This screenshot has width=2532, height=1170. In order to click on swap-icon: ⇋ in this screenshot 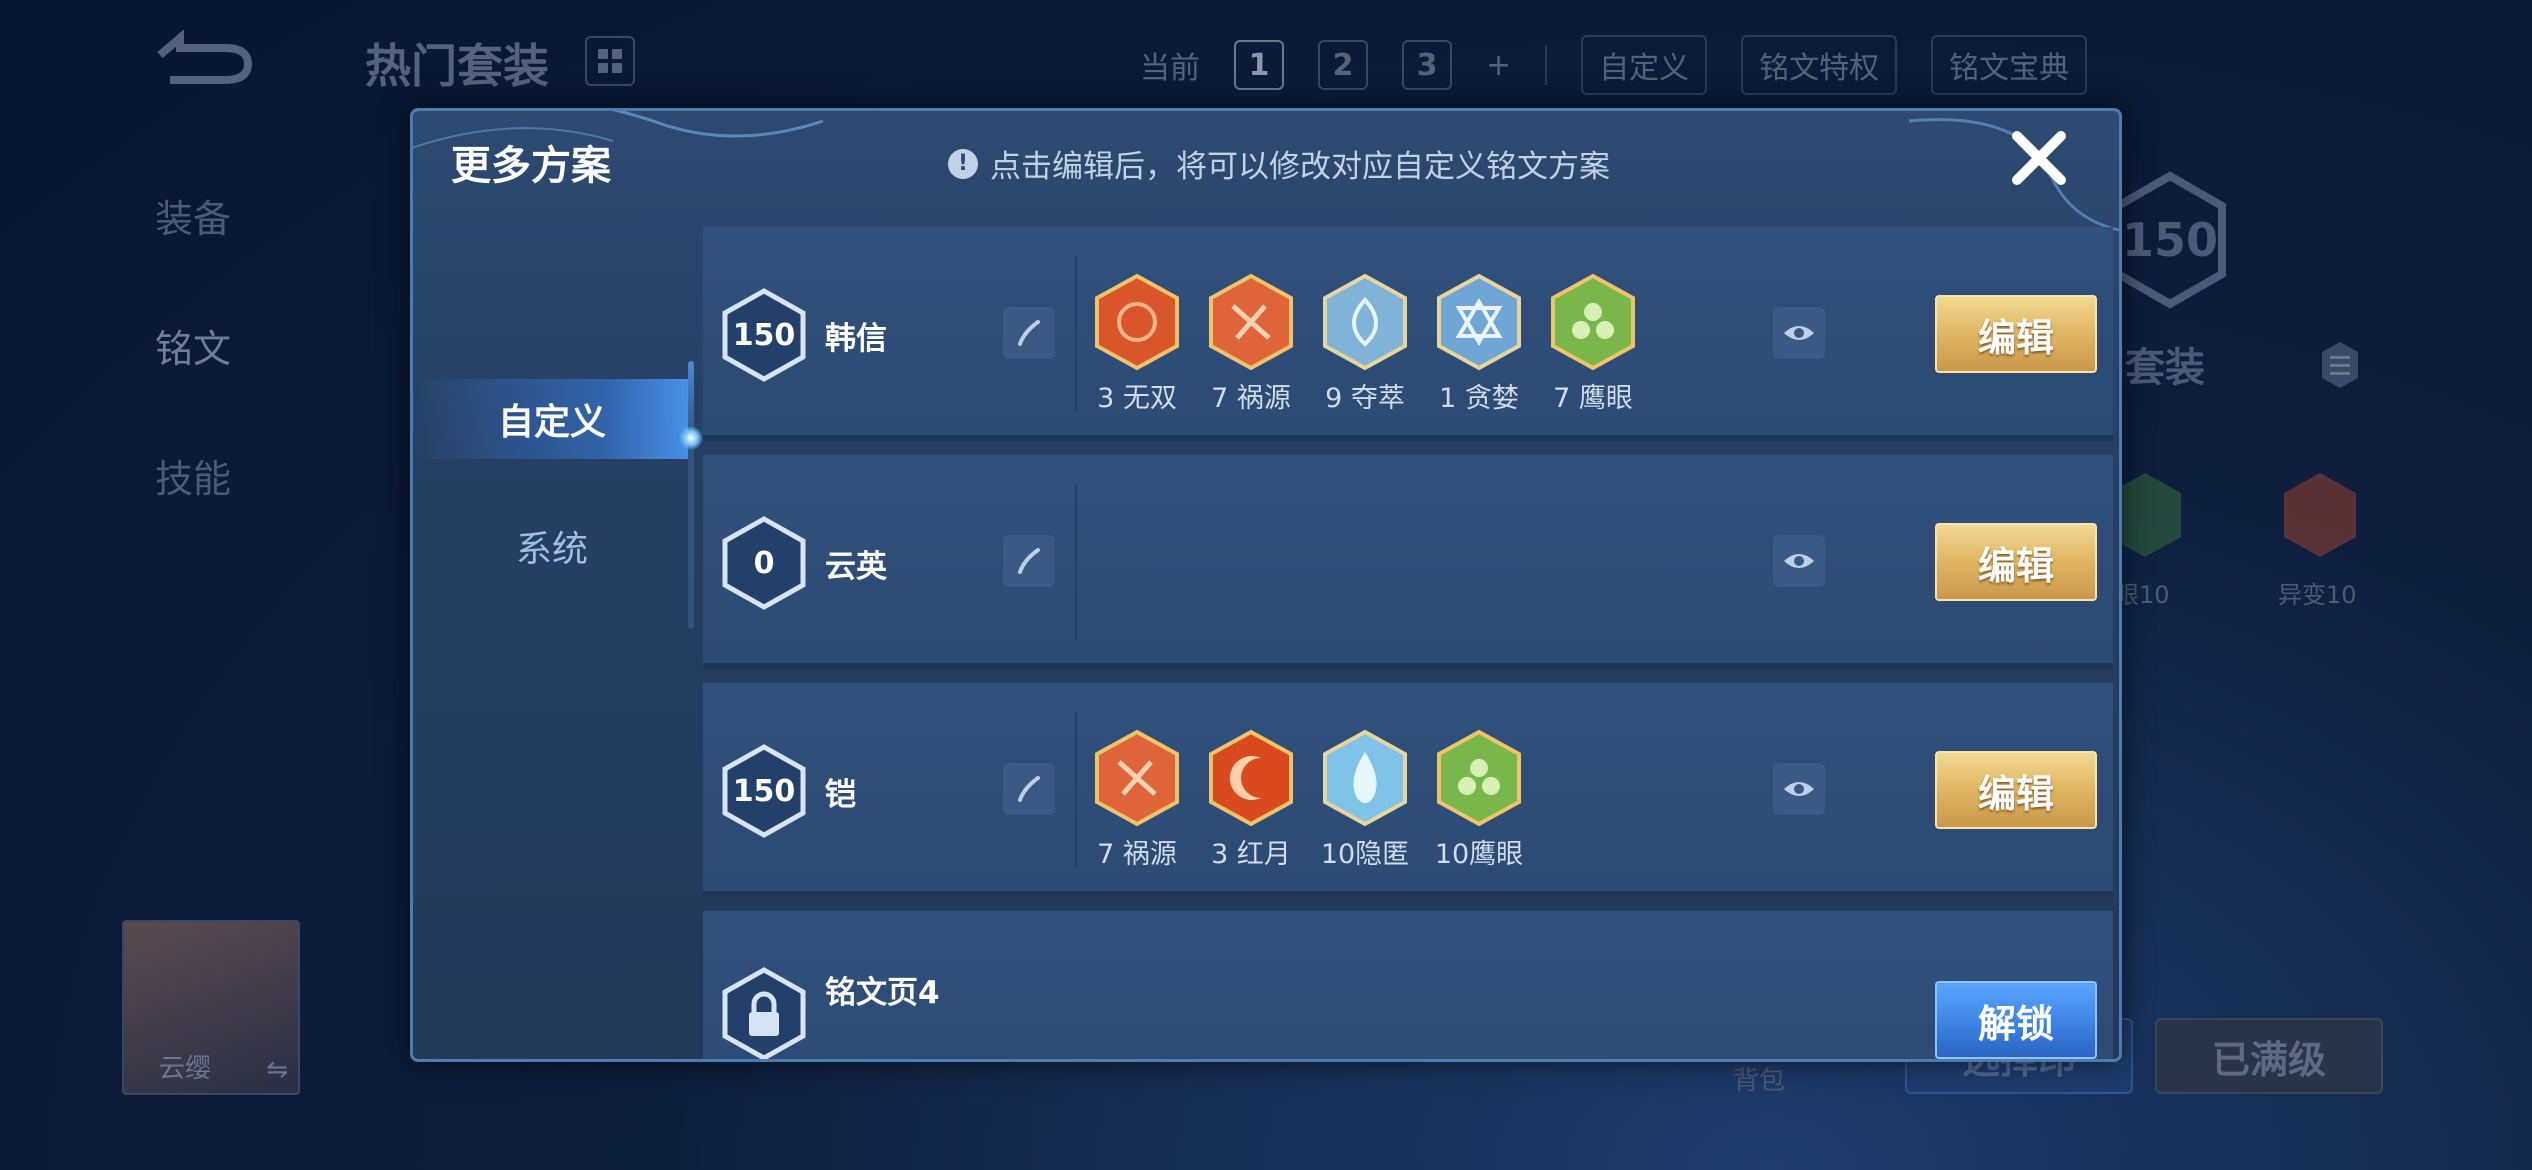, I will do `click(277, 1070)`.